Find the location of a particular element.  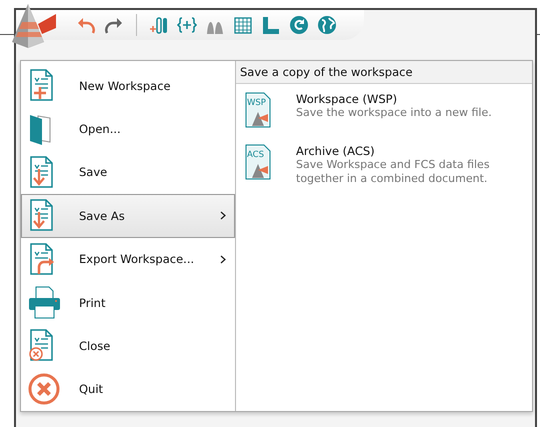

quit-icon is located at coordinates (44, 389).